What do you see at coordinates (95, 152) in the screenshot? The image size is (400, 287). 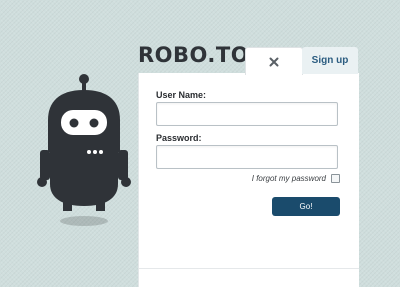 I see `robot-chest-lights` at bounding box center [95, 152].